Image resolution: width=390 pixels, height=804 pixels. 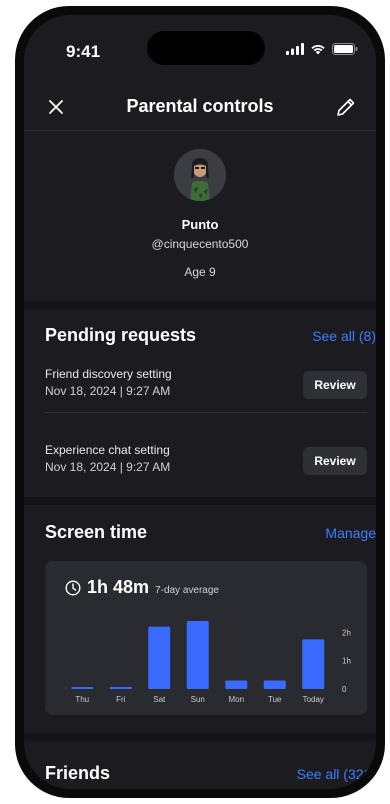 What do you see at coordinates (350, 533) in the screenshot?
I see `manage-link: Manage` at bounding box center [350, 533].